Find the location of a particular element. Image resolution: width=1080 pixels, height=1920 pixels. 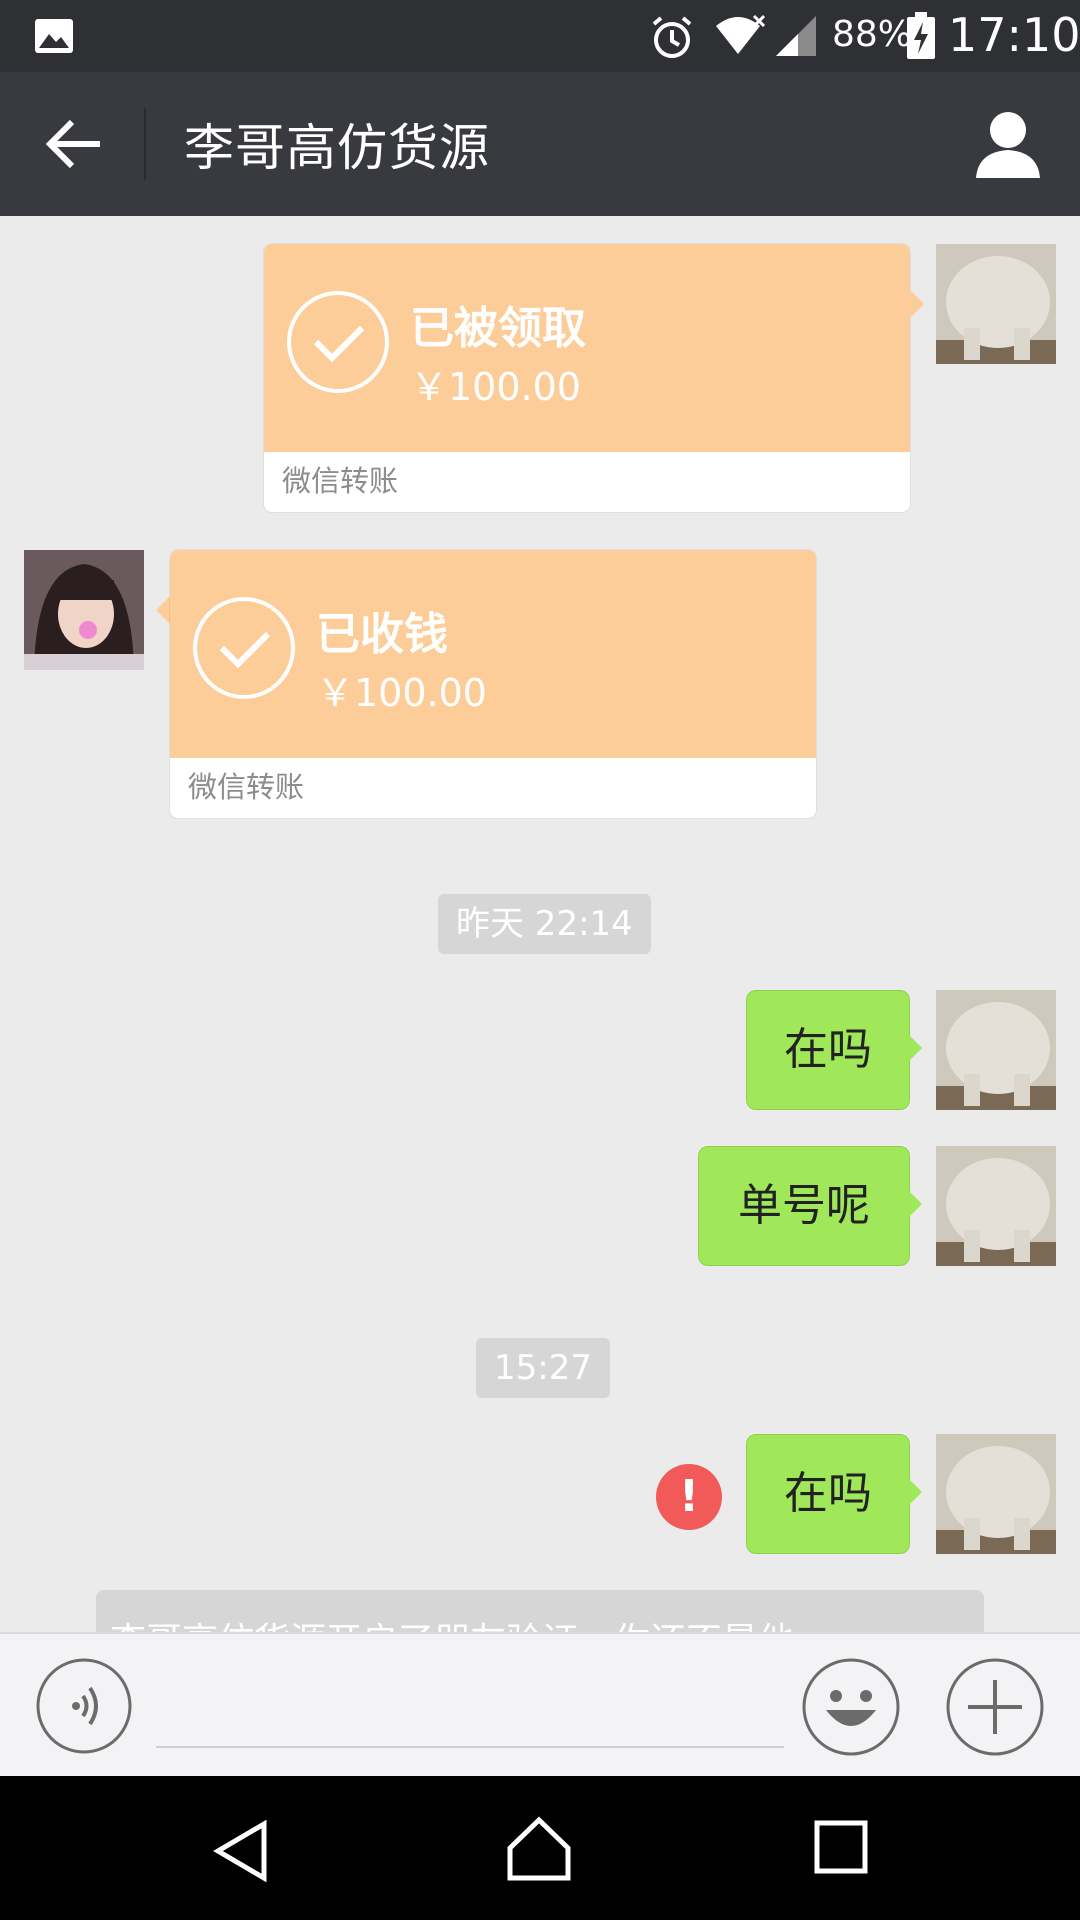

message-bubble-sent: 单号呢 is located at coordinates (804, 1206).